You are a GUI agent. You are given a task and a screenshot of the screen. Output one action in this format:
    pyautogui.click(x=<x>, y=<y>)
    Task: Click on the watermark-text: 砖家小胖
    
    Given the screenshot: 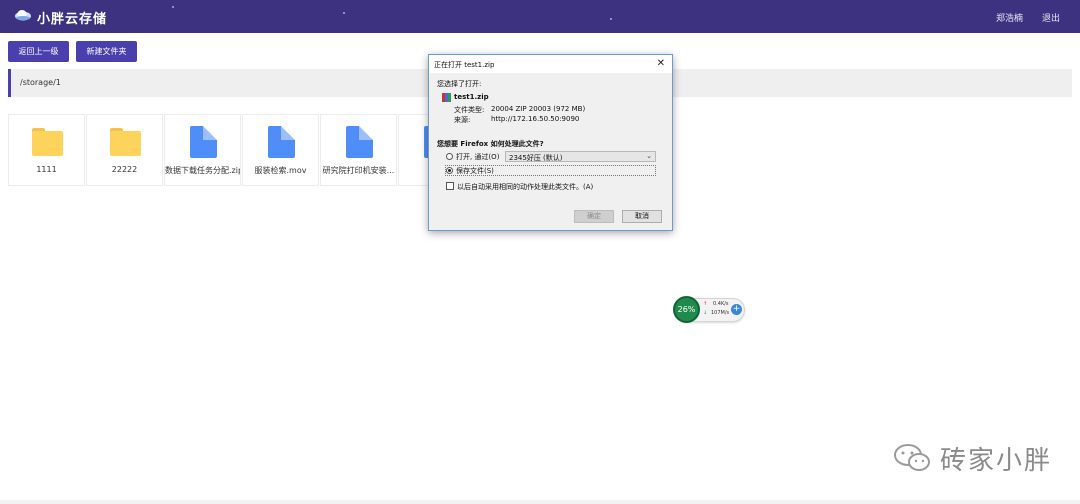 What is the action you would take?
    pyautogui.click(x=996, y=461)
    